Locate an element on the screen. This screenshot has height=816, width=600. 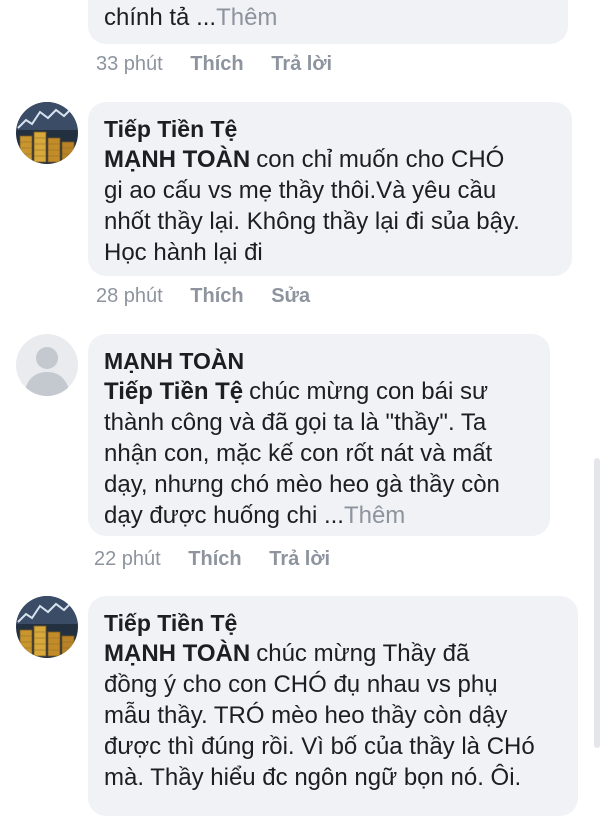
comment-text-line: thành công và đã gọi ta là "thầy". Ta is located at coordinates (295, 422).